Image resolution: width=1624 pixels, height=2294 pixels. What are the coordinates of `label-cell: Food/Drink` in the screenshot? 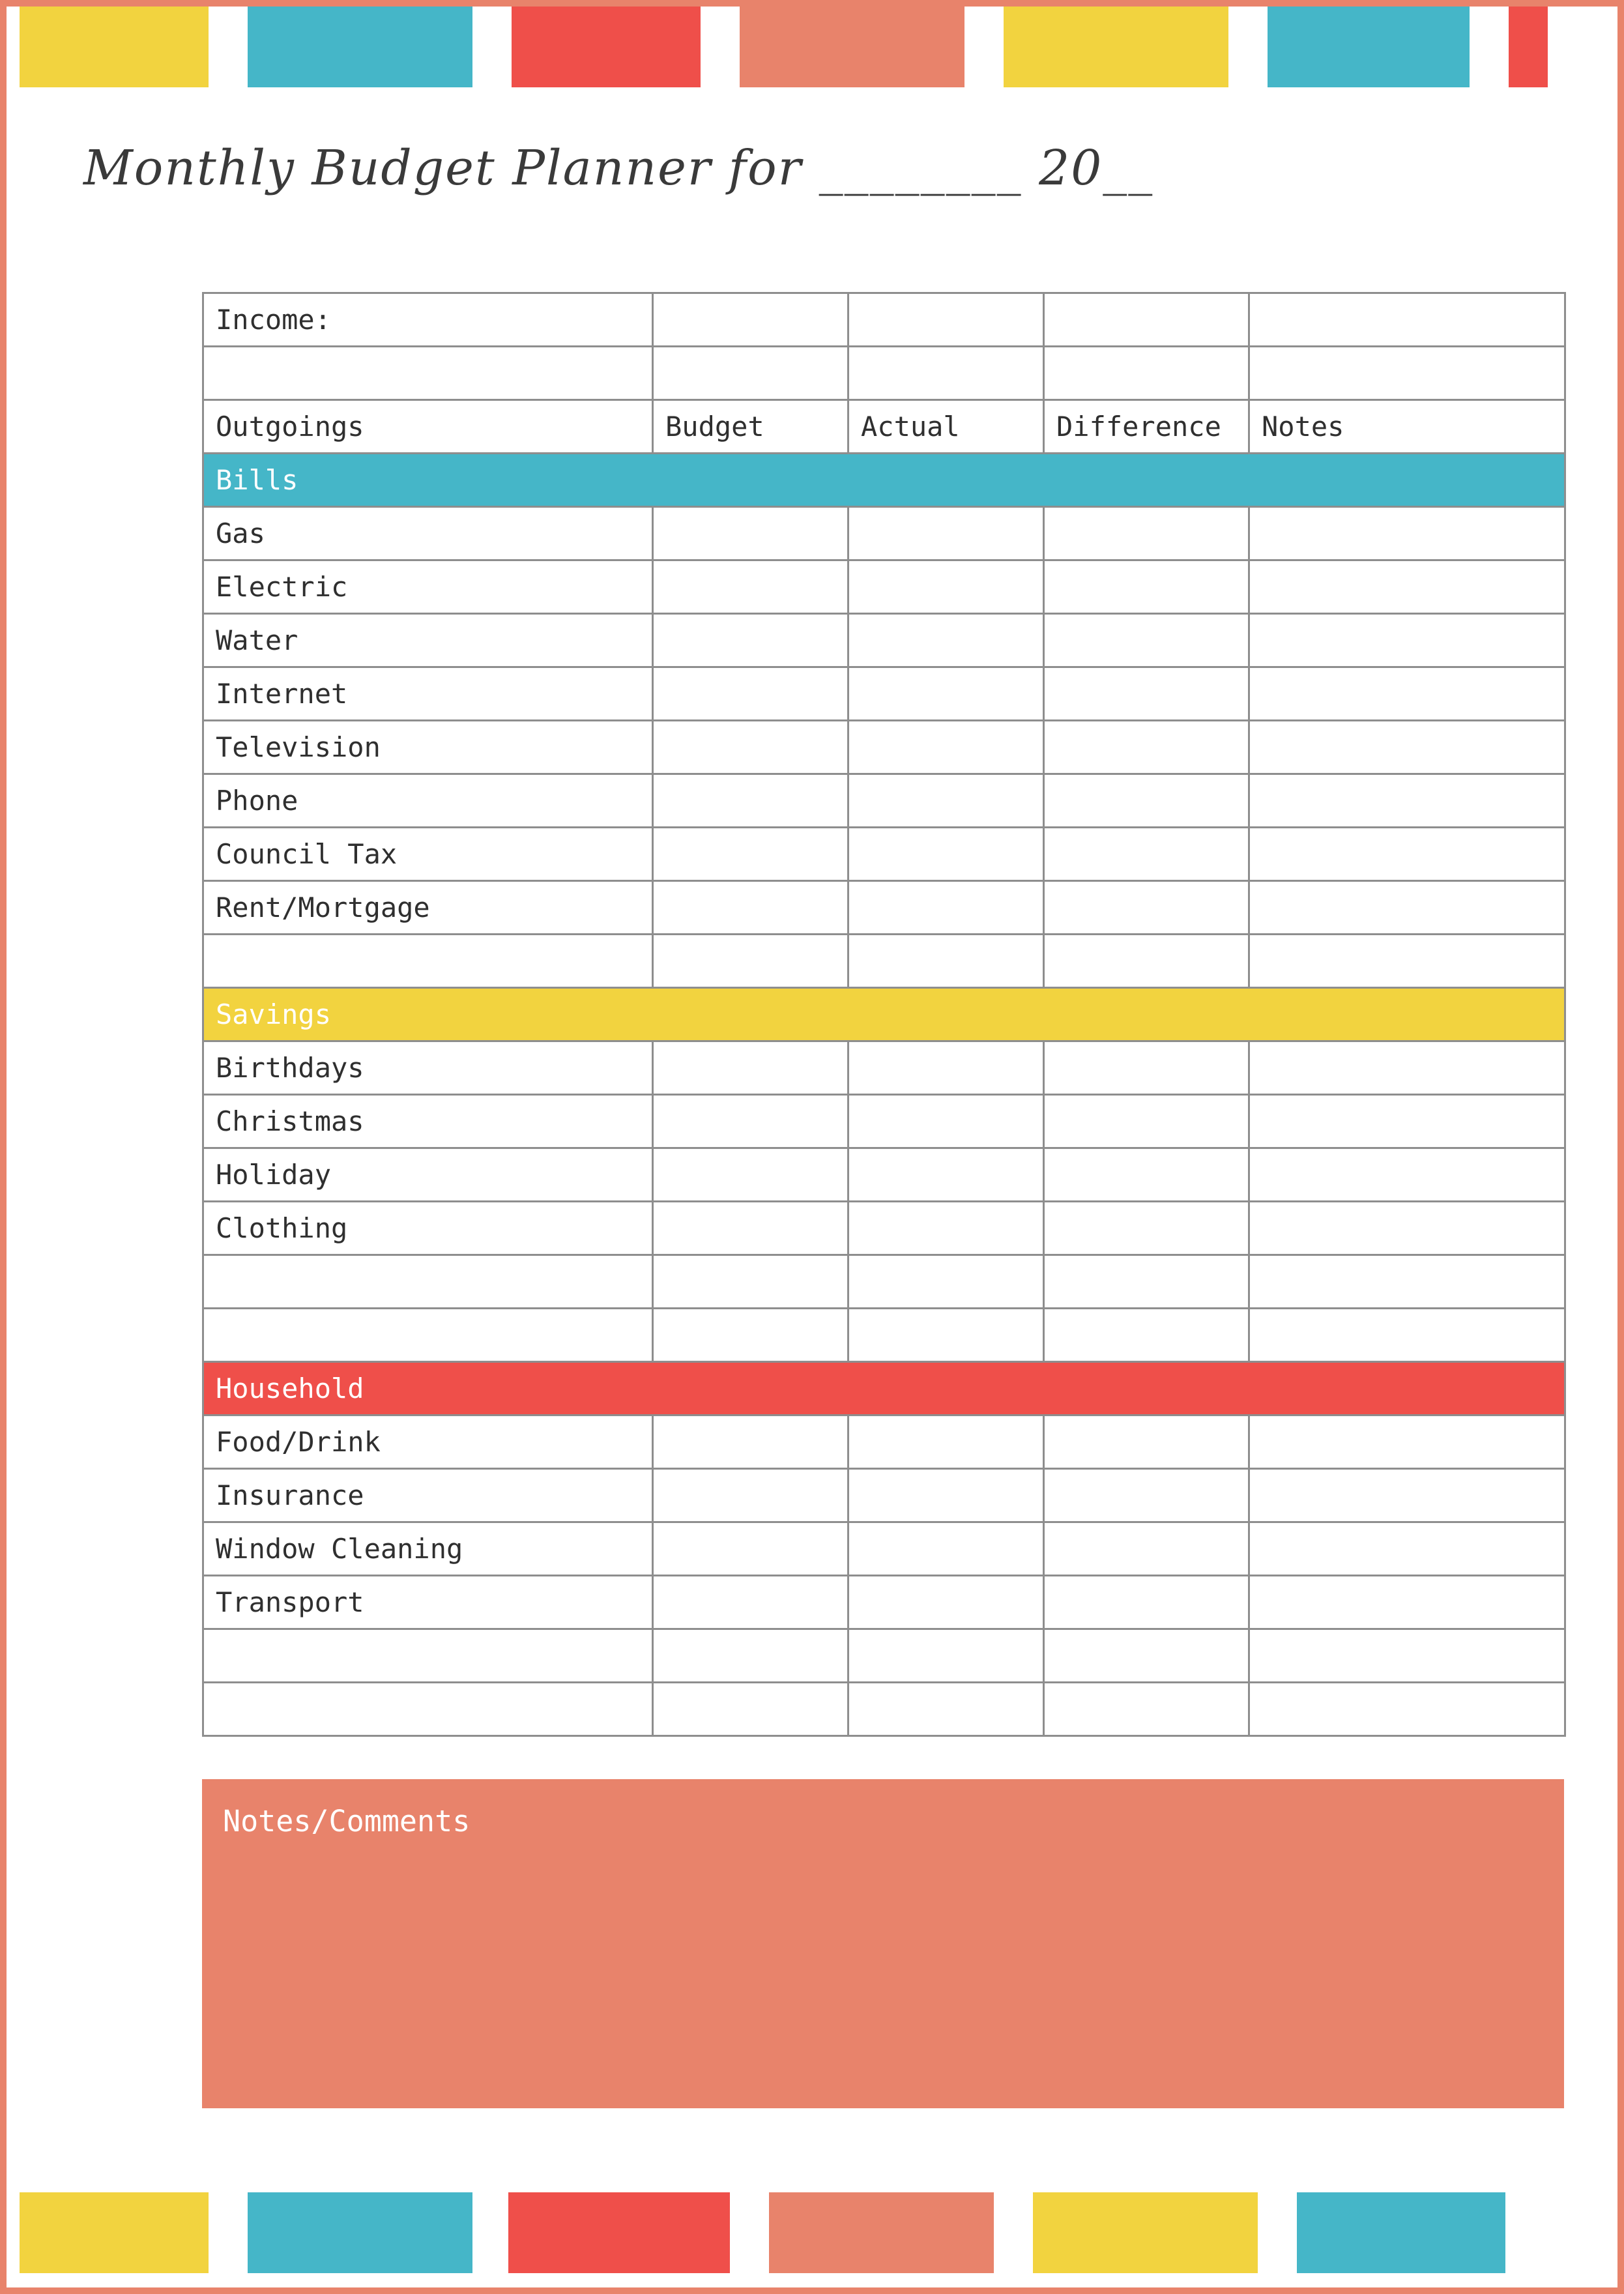 It's located at (428, 1442).